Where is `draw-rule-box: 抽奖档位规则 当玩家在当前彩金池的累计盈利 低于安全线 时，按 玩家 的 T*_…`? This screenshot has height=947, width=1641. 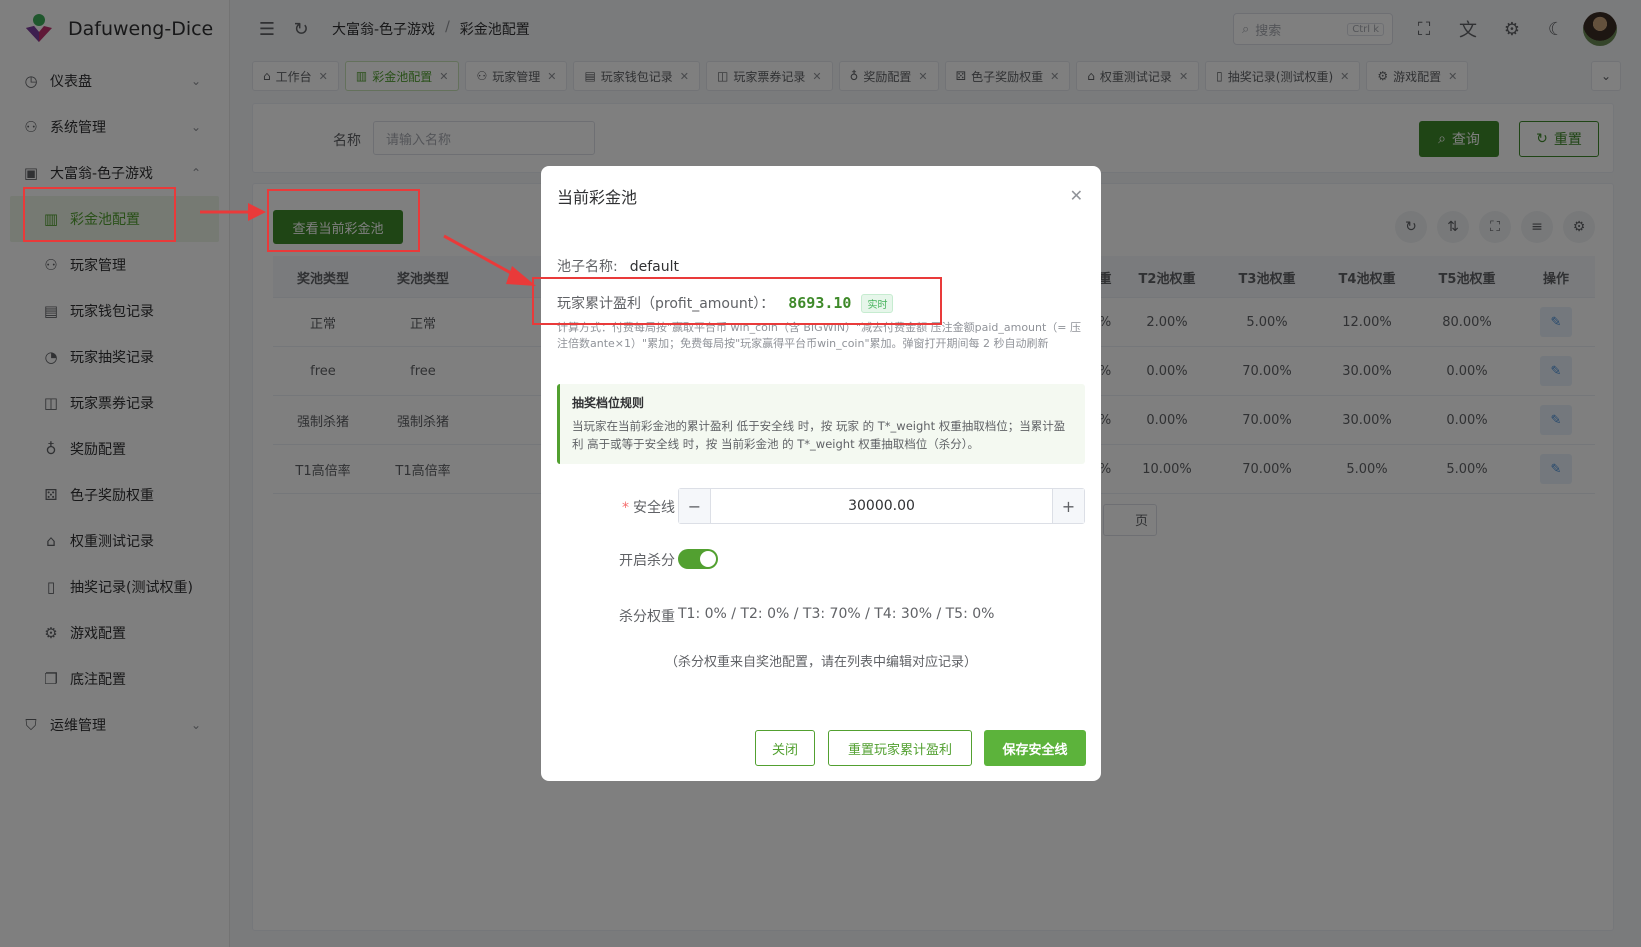 draw-rule-box: 抽奖档位规则 当玩家在当前彩金池的累计盈利 低于安全线 时，按 玩家 的 T*_… is located at coordinates (821, 424).